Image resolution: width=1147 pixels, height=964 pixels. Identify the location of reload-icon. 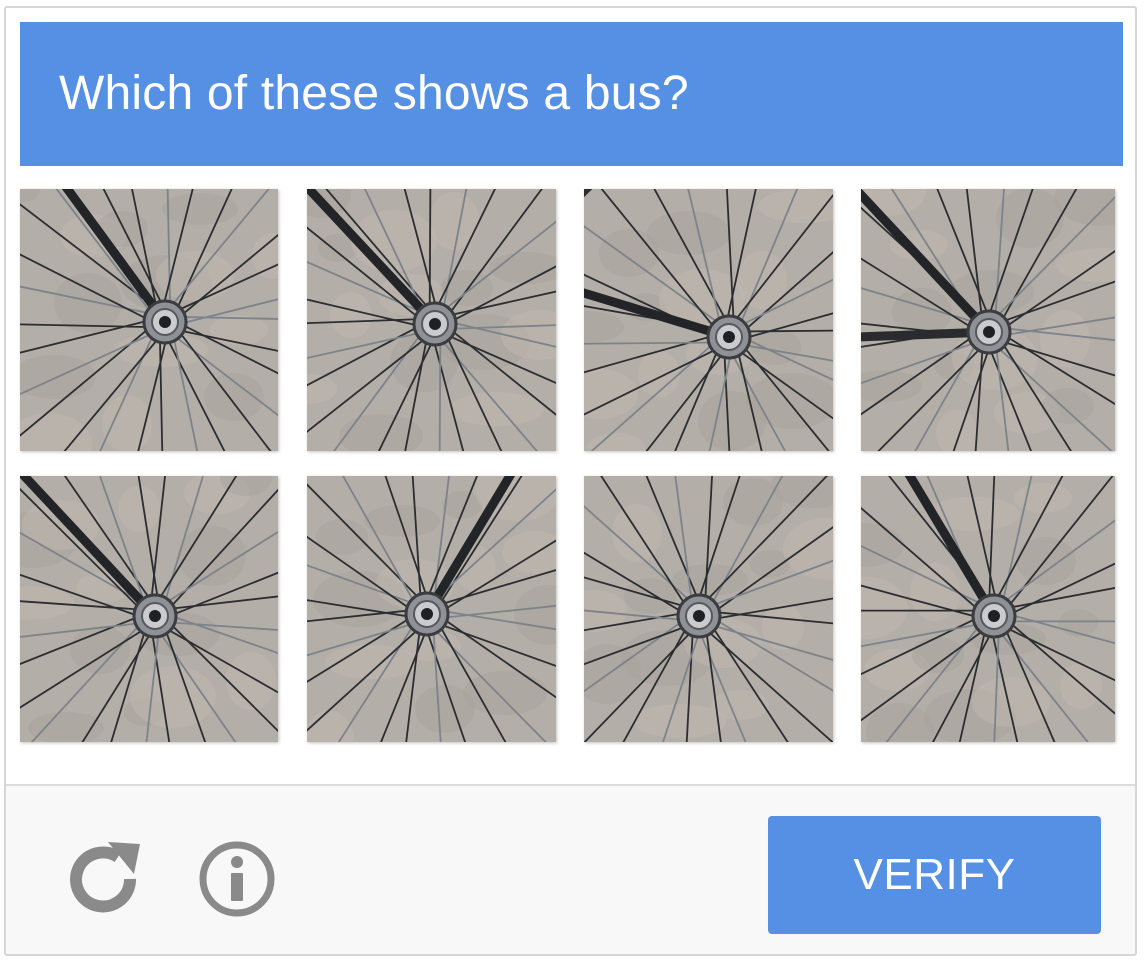
(105, 877).